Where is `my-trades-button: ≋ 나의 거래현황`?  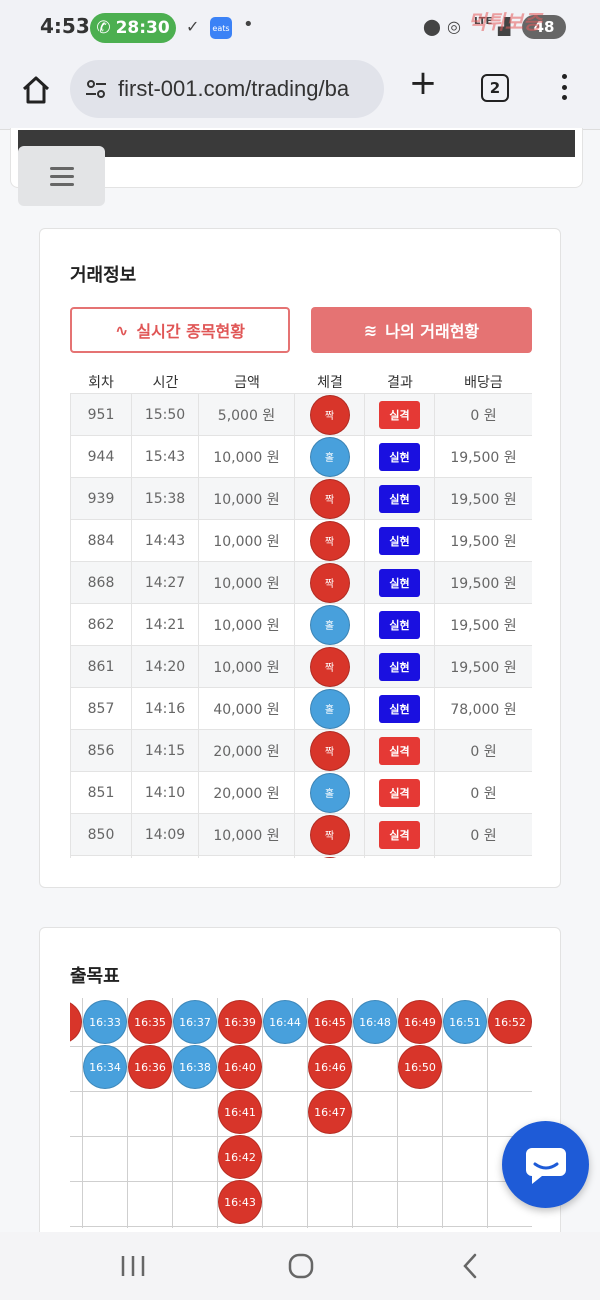 my-trades-button: ≋ 나의 거래현황 is located at coordinates (421, 330).